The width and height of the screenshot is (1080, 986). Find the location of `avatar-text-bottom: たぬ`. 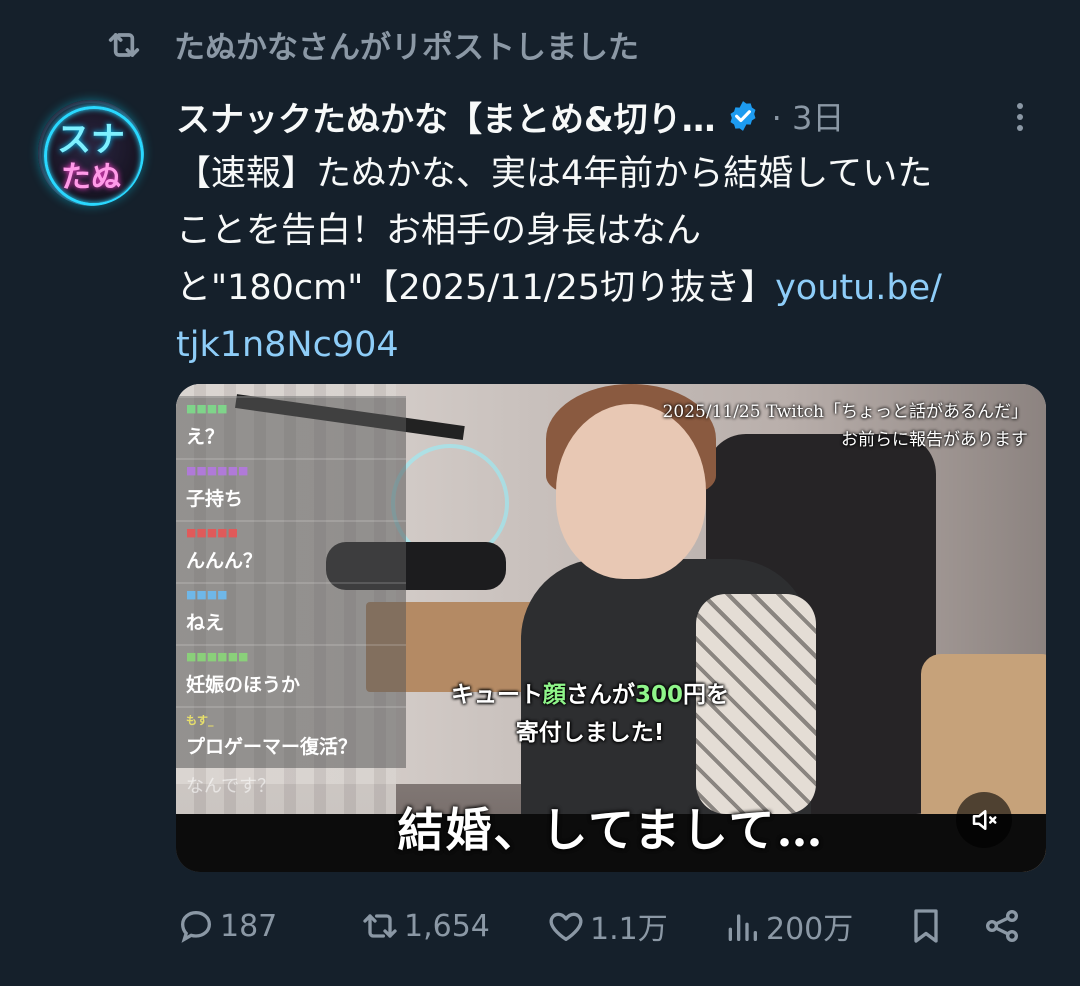

avatar-text-bottom: たぬ is located at coordinates (91, 177).